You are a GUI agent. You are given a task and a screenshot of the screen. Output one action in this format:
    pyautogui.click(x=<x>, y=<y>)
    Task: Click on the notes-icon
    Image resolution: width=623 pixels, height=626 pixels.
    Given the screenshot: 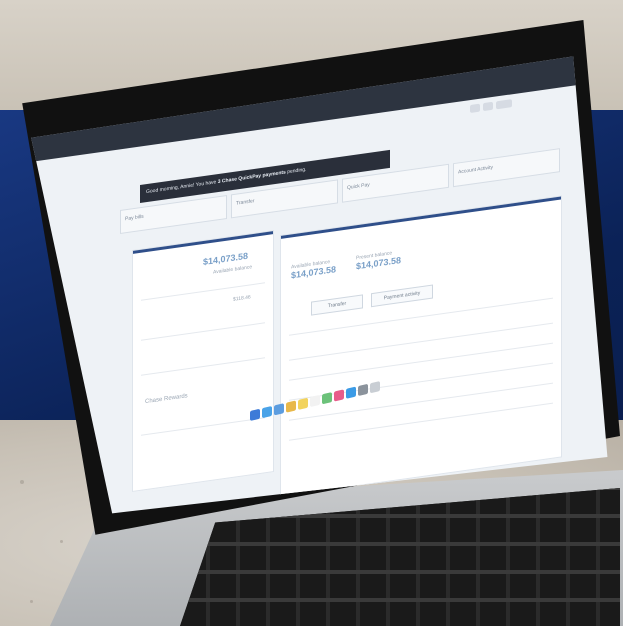 What is the action you would take?
    pyautogui.click(x=303, y=403)
    